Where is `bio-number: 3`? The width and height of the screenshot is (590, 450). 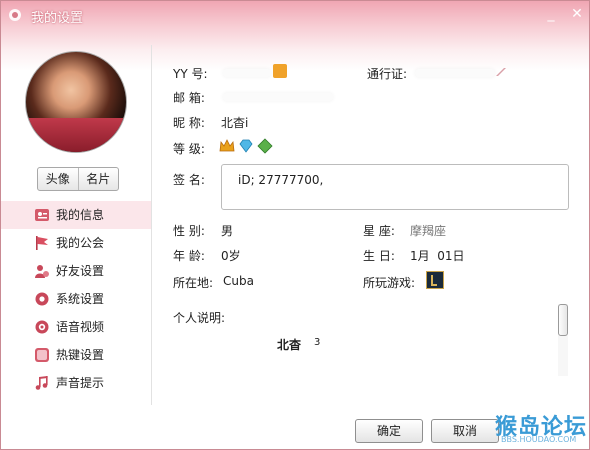 bio-number: 3 is located at coordinates (317, 342).